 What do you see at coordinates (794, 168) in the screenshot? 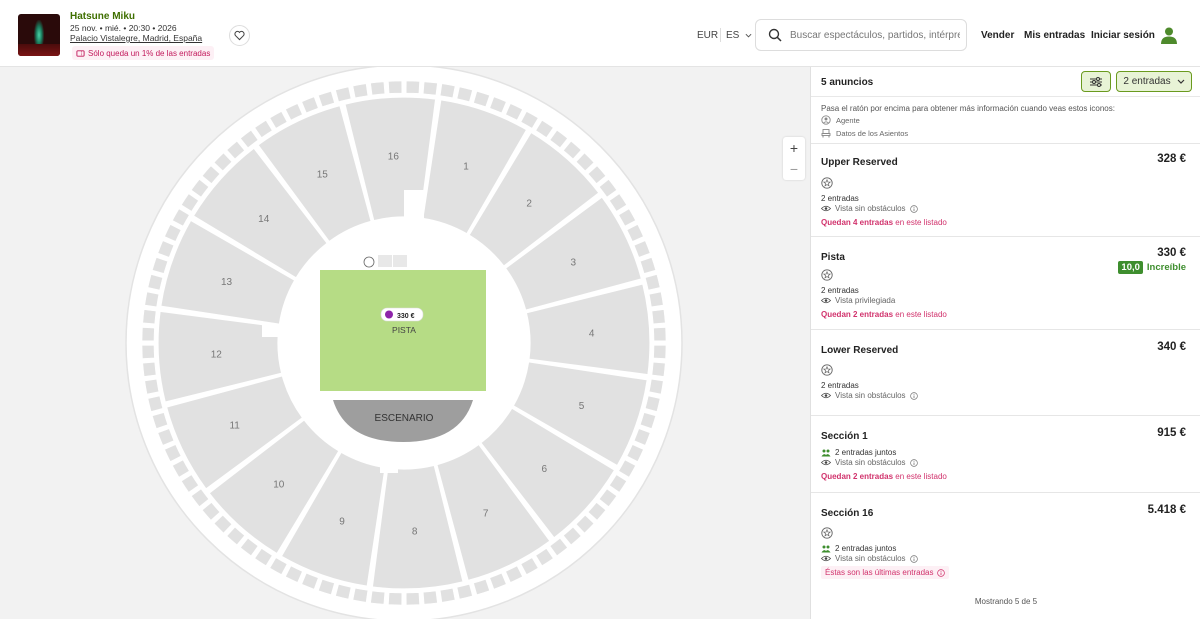
I see `zoom-out-button: −` at bounding box center [794, 168].